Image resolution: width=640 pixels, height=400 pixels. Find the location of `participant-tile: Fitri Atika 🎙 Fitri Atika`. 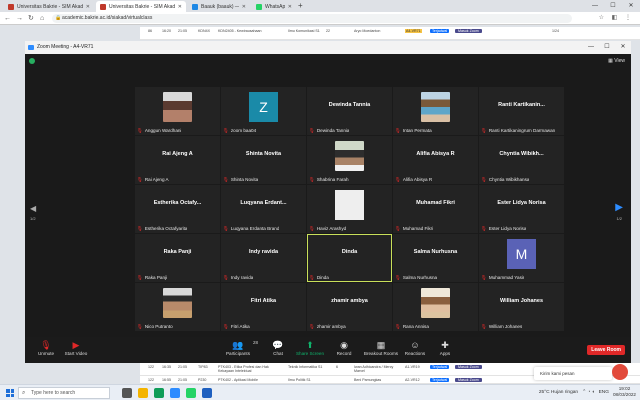

participant-tile: Fitri Atika 🎙 Fitri Atika is located at coordinates (263, 307).